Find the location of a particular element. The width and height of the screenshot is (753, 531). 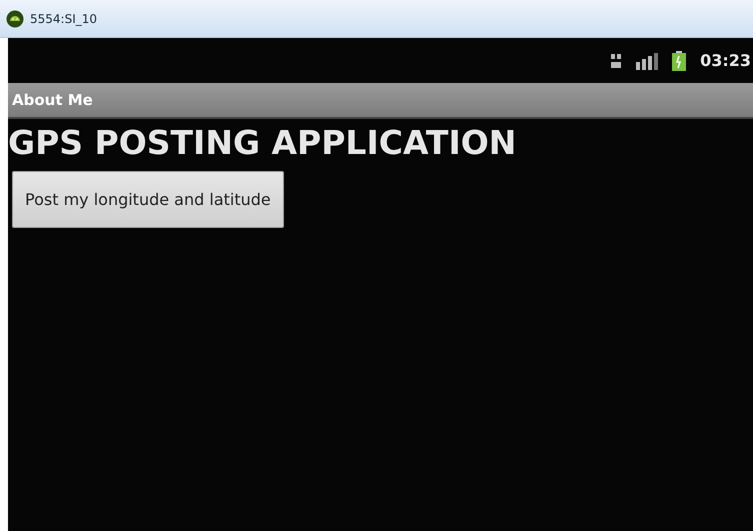

battery-icon is located at coordinates (679, 60).